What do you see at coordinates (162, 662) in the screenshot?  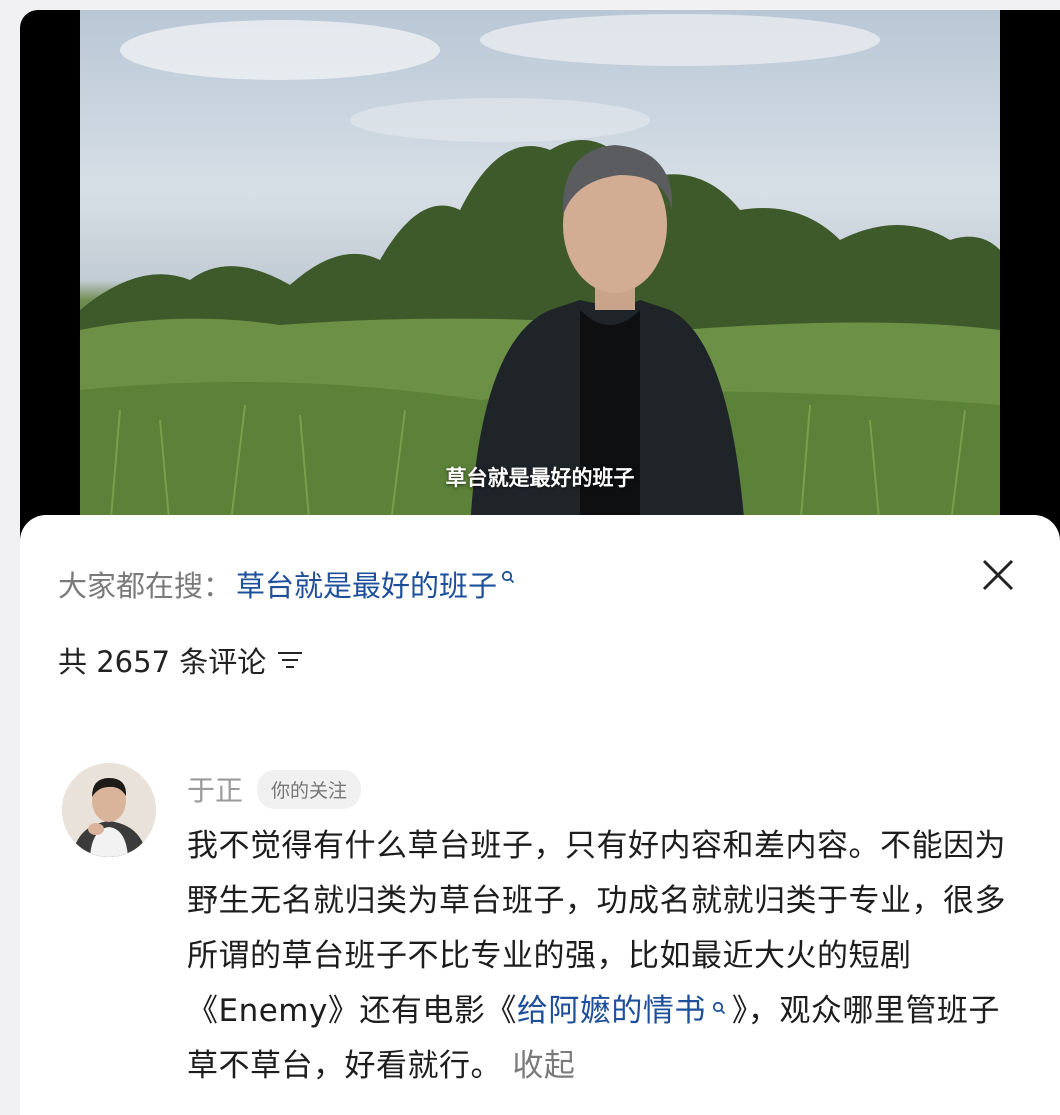 I see `comment-count-label: 共 2657 条评论` at bounding box center [162, 662].